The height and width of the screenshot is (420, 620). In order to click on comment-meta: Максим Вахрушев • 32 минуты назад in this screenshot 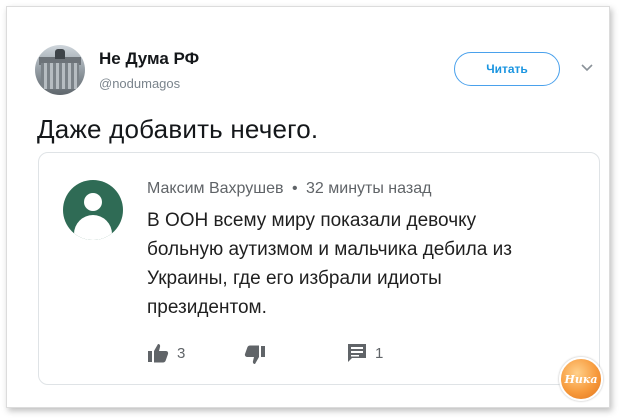, I will do `click(289, 189)`.